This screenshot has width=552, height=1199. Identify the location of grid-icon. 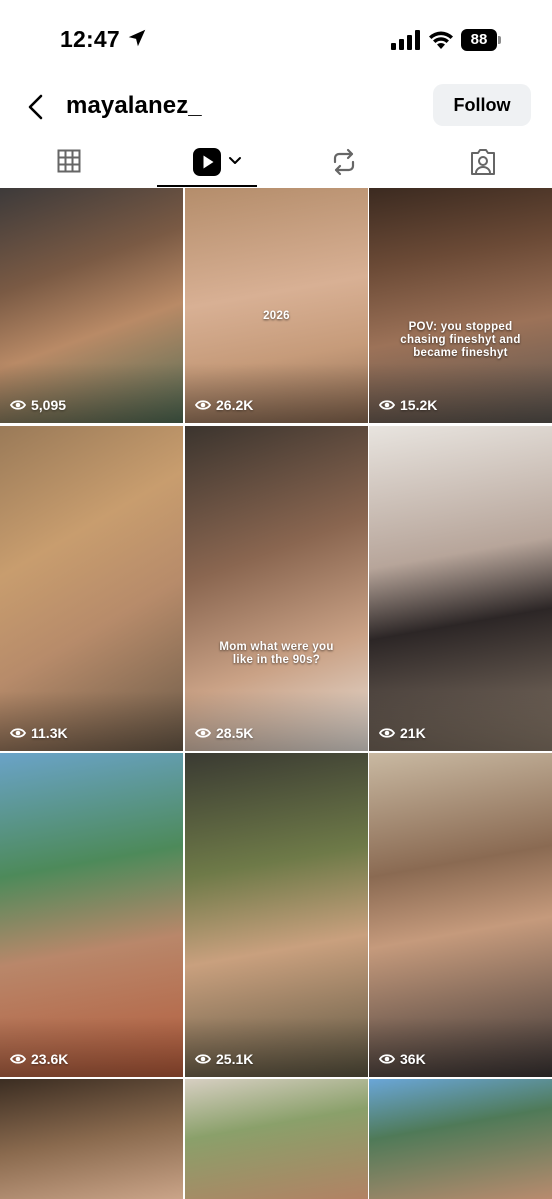
(69, 161).